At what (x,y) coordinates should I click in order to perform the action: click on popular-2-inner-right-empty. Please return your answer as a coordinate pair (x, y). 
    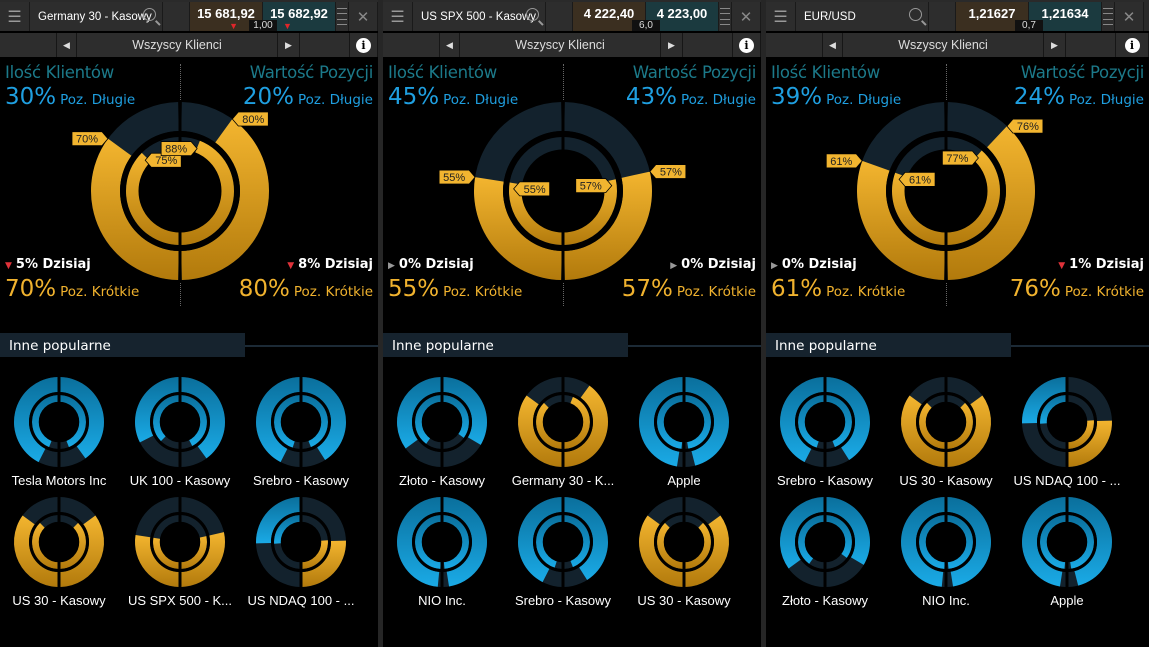
    Looking at the image, I should click on (697, 422).